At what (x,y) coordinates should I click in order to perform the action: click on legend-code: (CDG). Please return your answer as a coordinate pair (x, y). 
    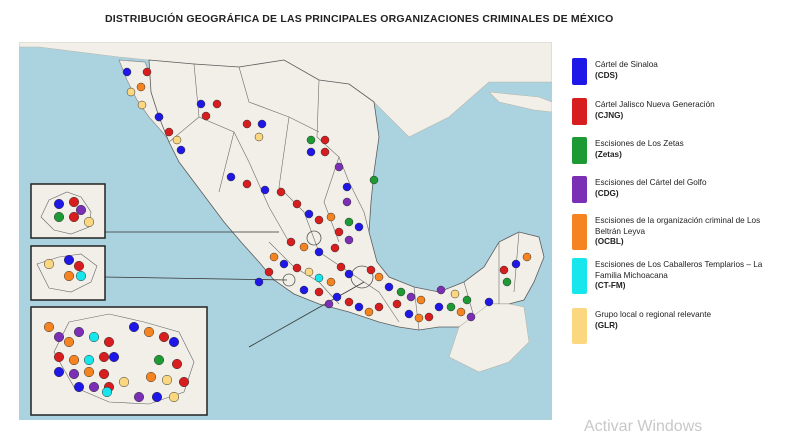
    Looking at the image, I should click on (607, 193).